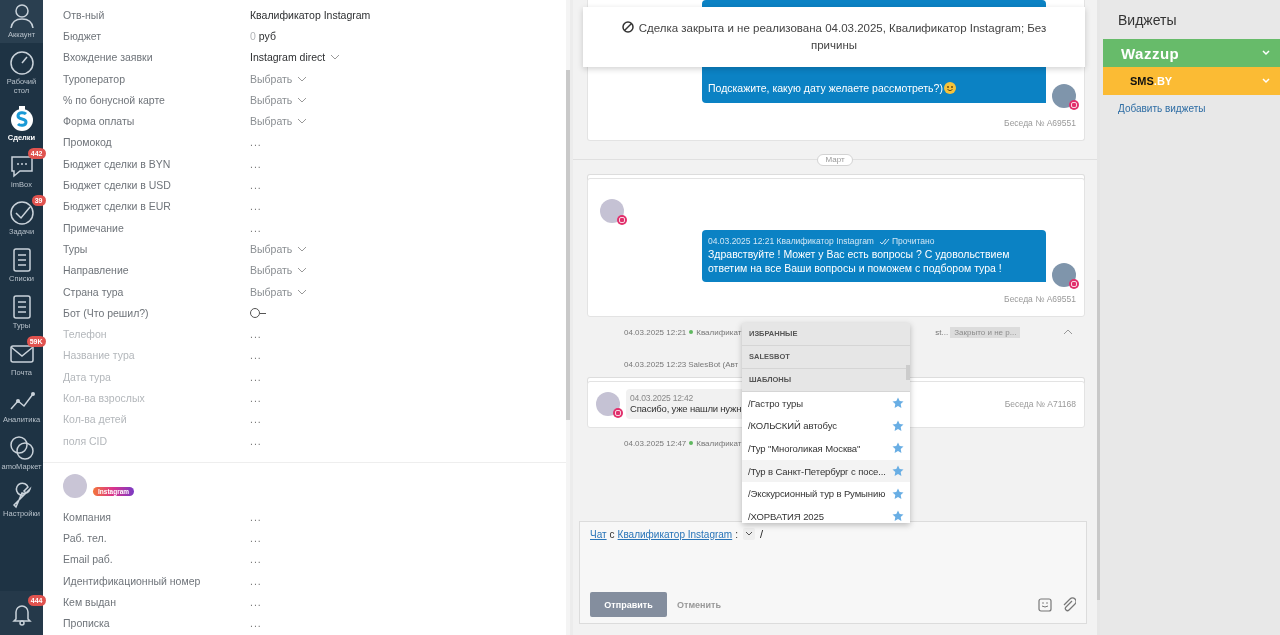 This screenshot has height=635, width=1280. What do you see at coordinates (655, 443) in the screenshot?
I see `event-time: 04.03.2025 12:47` at bounding box center [655, 443].